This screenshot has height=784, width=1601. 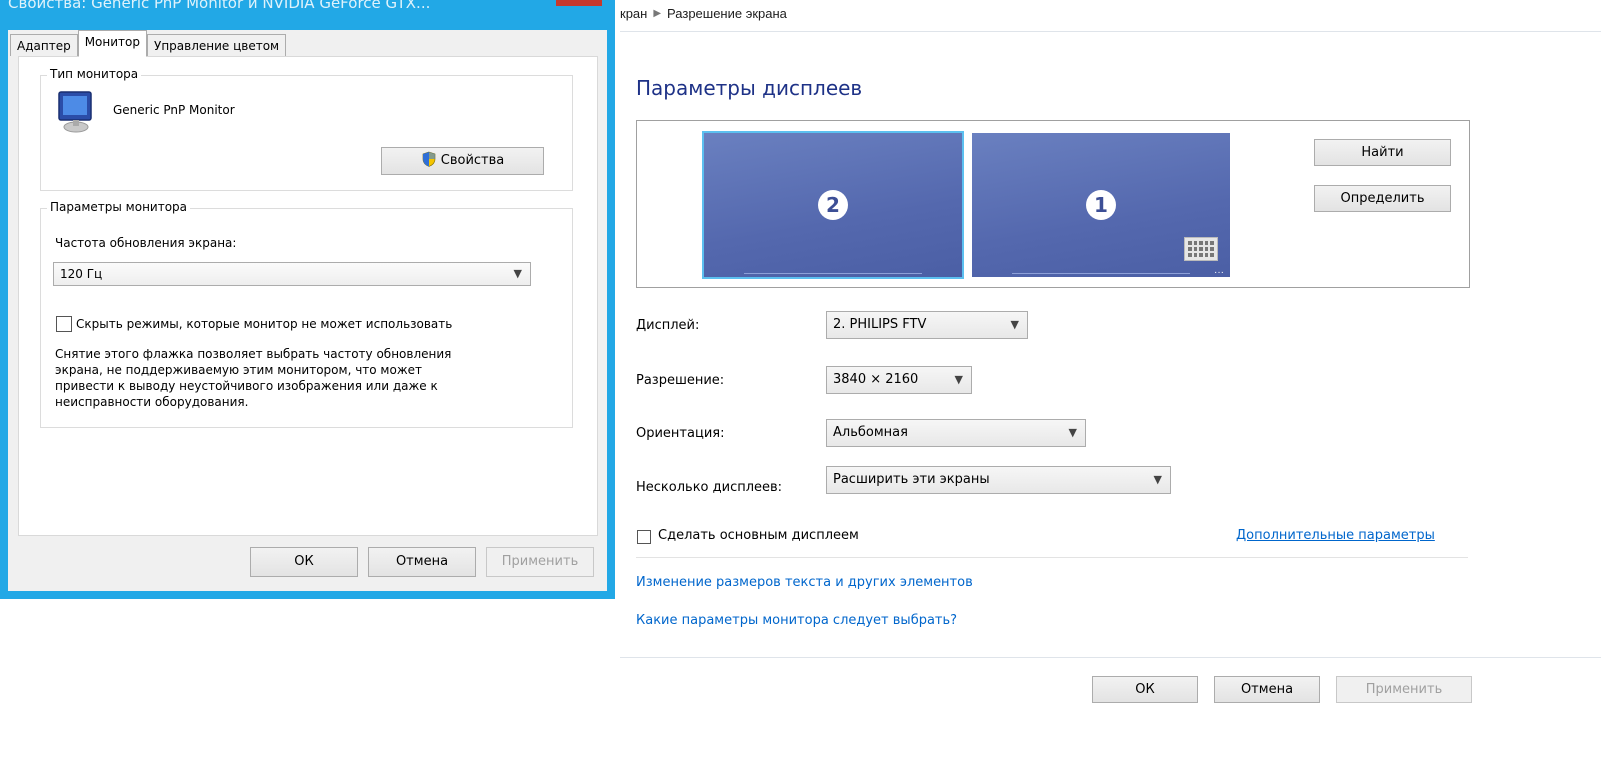 What do you see at coordinates (174, 110) in the screenshot?
I see `monitor-name: Generic PnP Monitor` at bounding box center [174, 110].